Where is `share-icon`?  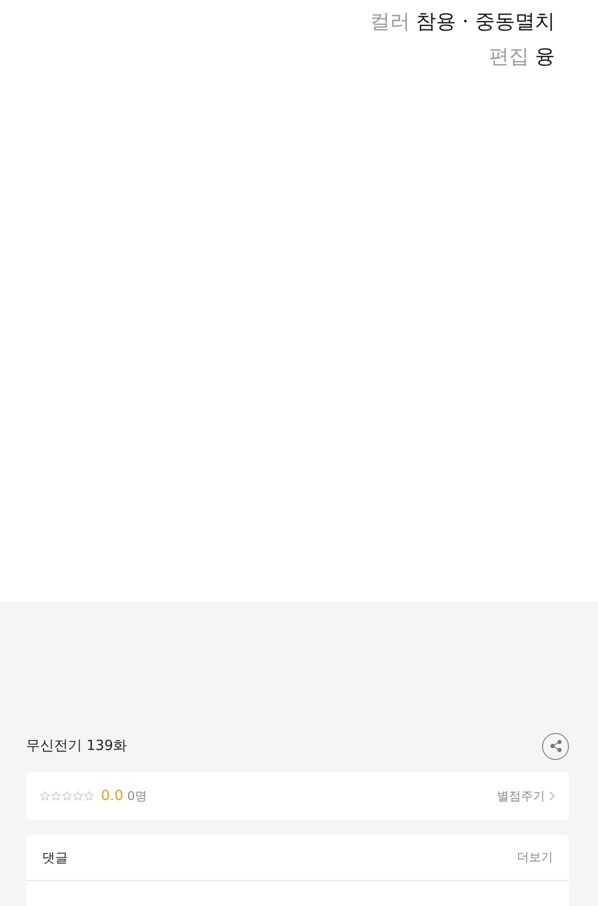
share-icon is located at coordinates (555, 746).